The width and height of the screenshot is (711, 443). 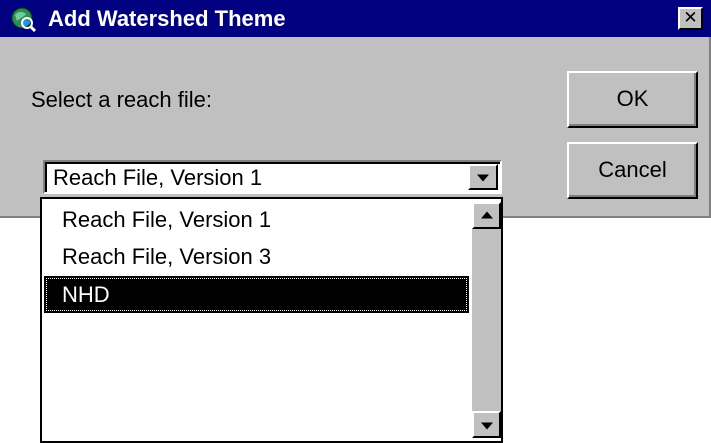 What do you see at coordinates (272, 177) in the screenshot?
I see `reach-file-combobox: Reach File, Version 1` at bounding box center [272, 177].